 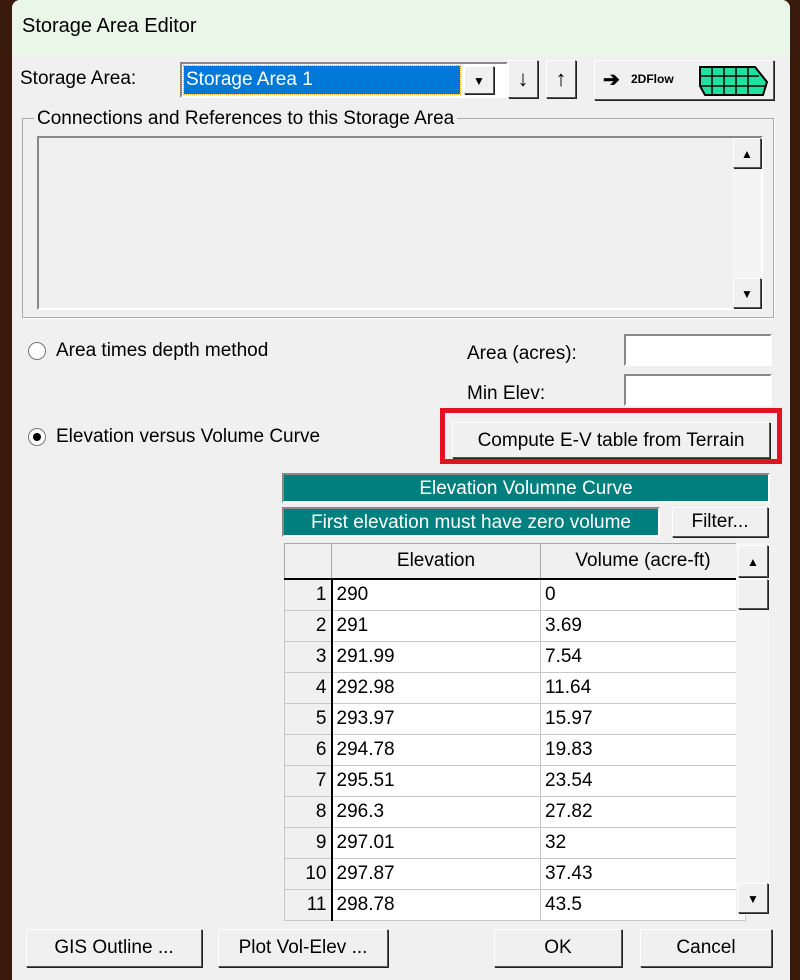 I want to click on row-number: 4, so click(x=308, y=687).